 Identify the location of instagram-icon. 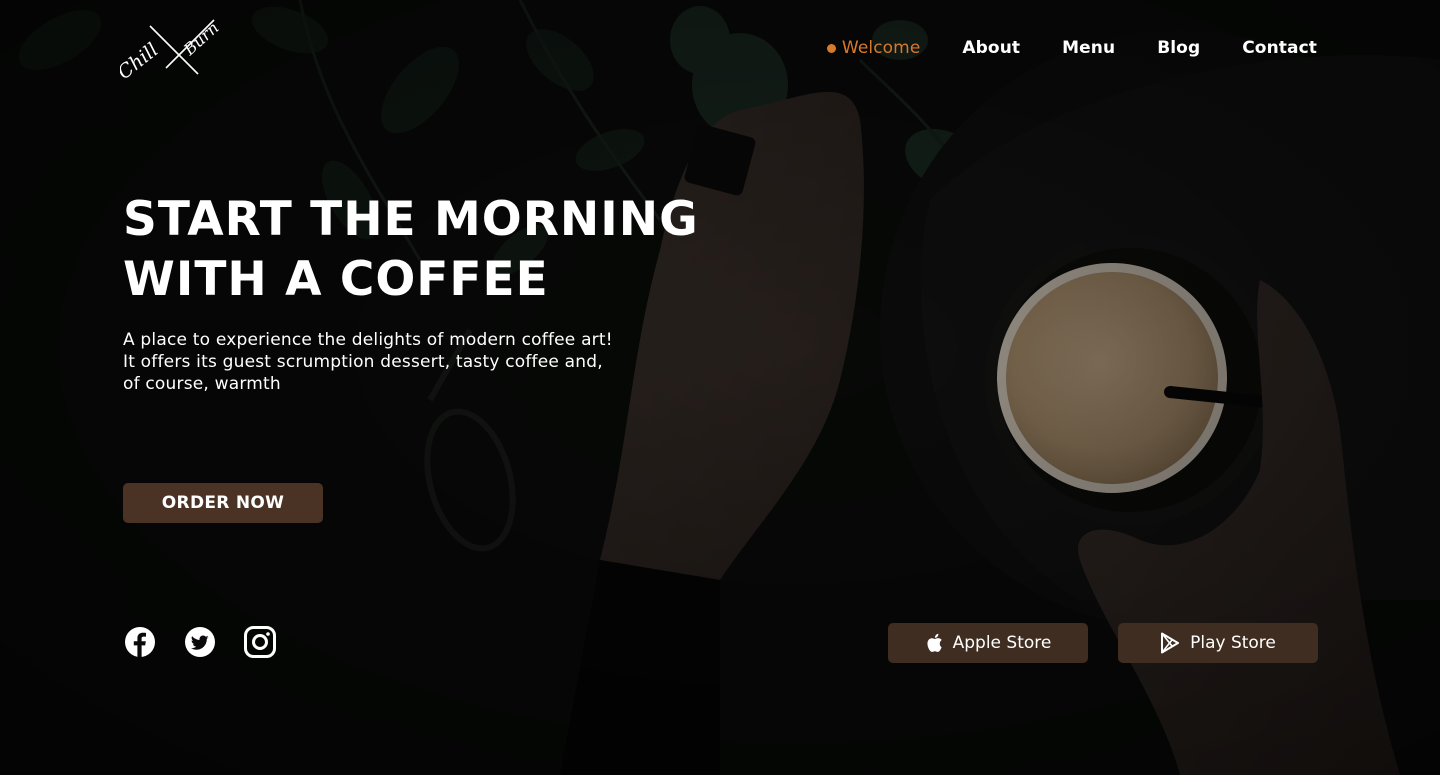
(260, 642).